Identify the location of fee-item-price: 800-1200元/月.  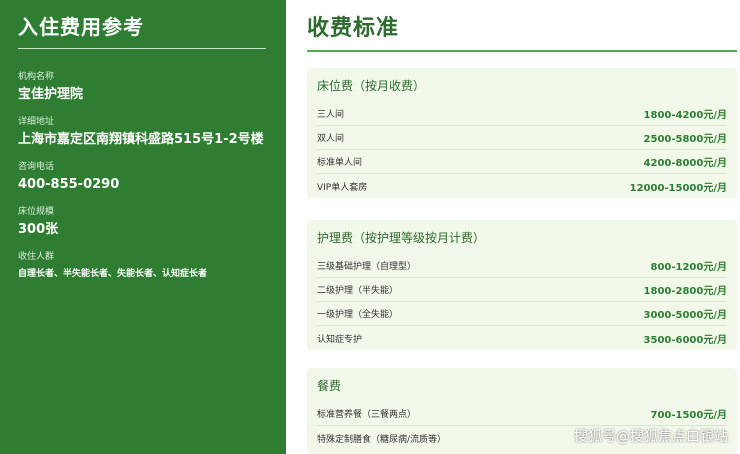
(688, 267).